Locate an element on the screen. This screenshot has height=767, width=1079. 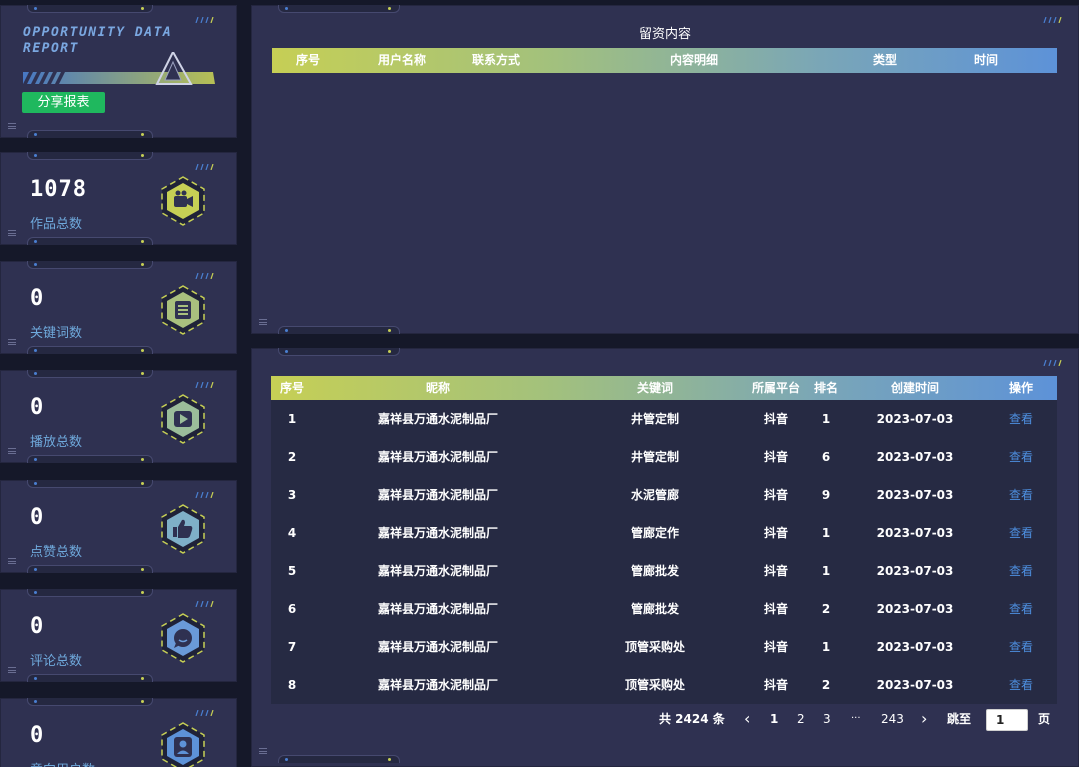
column-header: 昵称 is located at coordinates (438, 388).